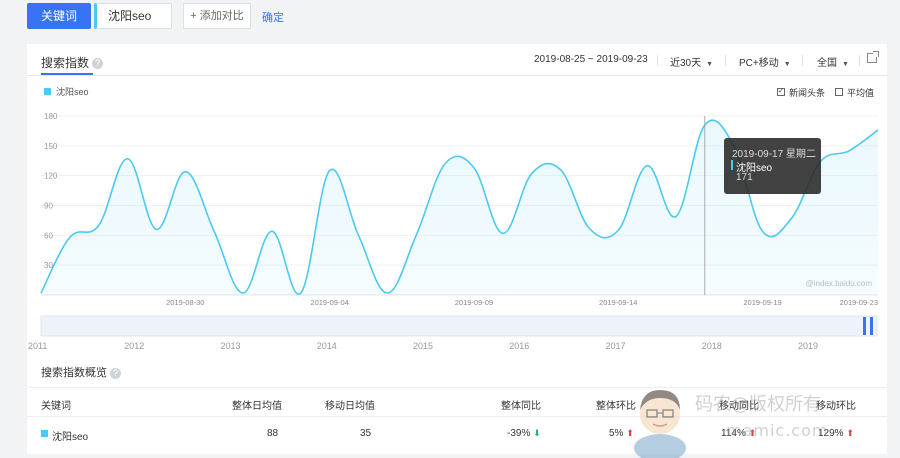 This screenshot has height=458, width=900. What do you see at coordinates (774, 154) in the screenshot?
I see `tooltip-date: 2019-09-17 星期二` at bounding box center [774, 154].